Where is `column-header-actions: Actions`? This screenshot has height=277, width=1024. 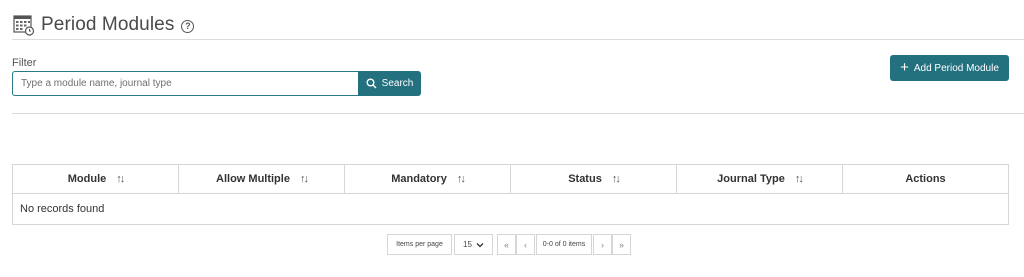 column-header-actions: Actions is located at coordinates (925, 179).